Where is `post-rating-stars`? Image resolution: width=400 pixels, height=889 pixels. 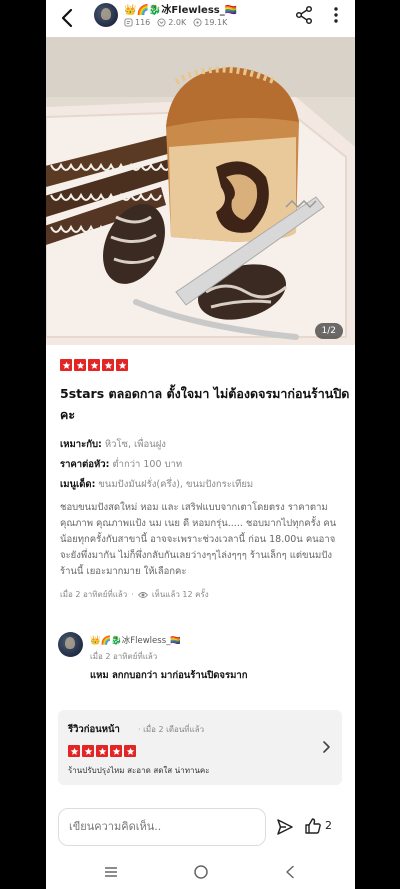
post-rating-stars is located at coordinates (94, 365).